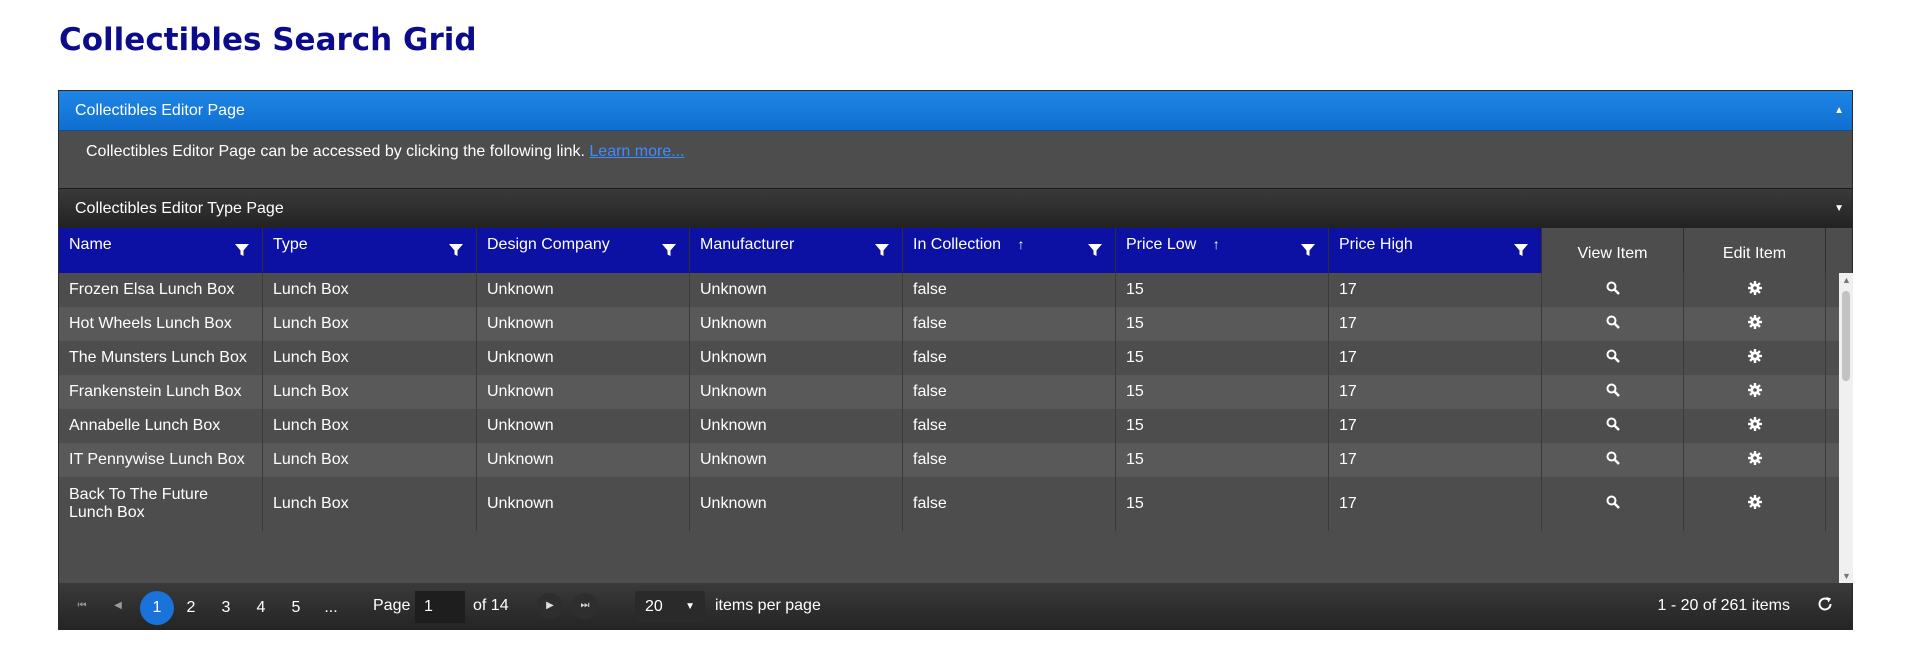 This screenshot has width=1910, height=651. I want to click on previous-page-icon: ◀, so click(118, 606).